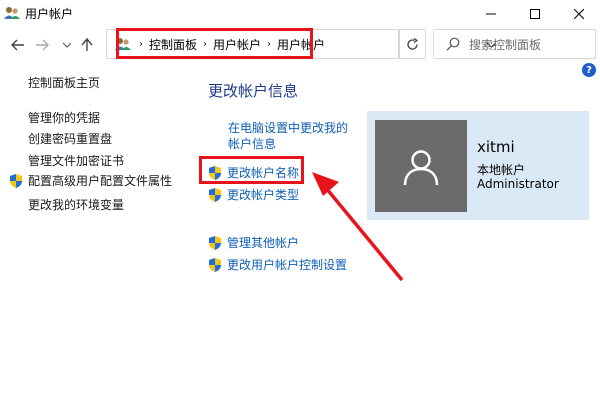  I want to click on refresh-button, so click(412, 44).